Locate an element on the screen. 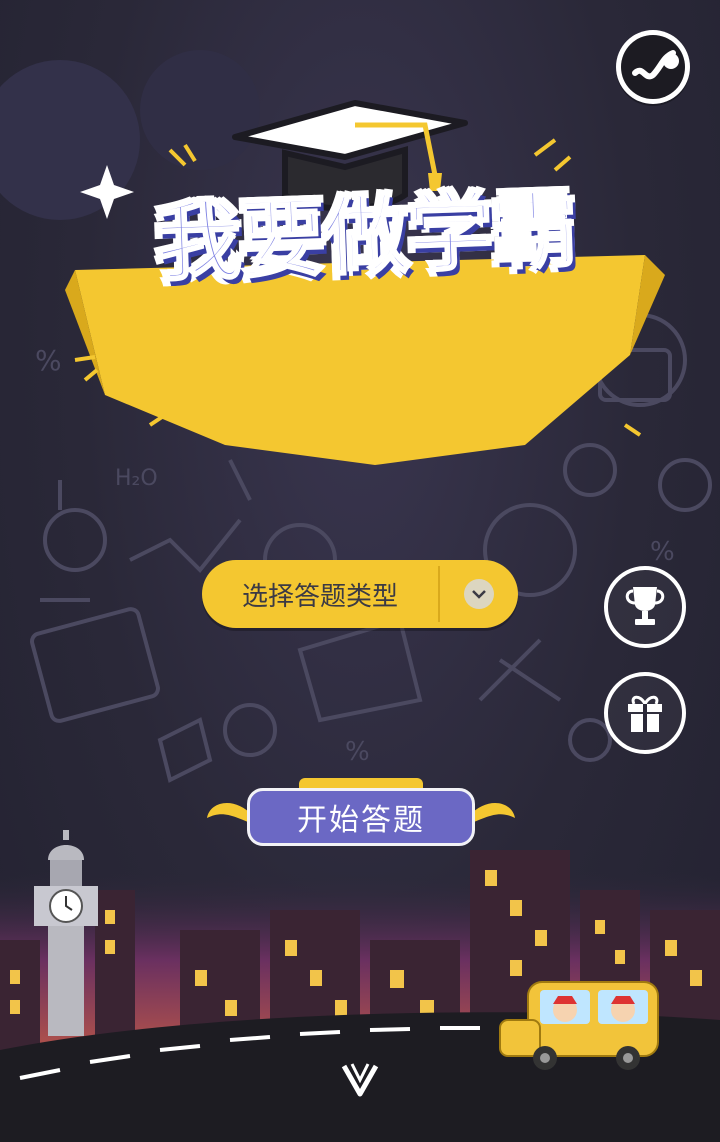 The height and width of the screenshot is (1142, 720). trophy-icon is located at coordinates (645, 606).